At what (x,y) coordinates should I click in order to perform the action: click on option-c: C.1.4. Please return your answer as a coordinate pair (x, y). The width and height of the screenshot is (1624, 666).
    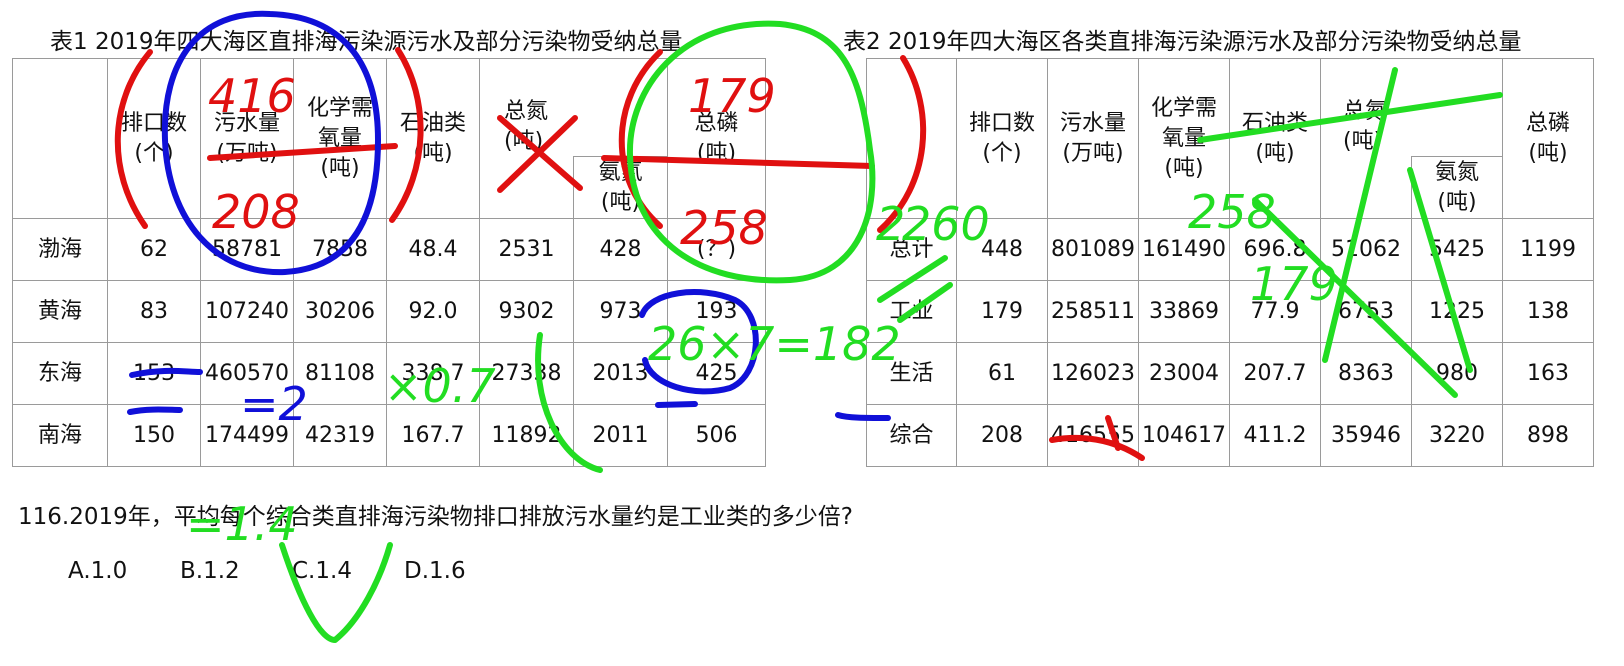
    Looking at the image, I should click on (348, 571).